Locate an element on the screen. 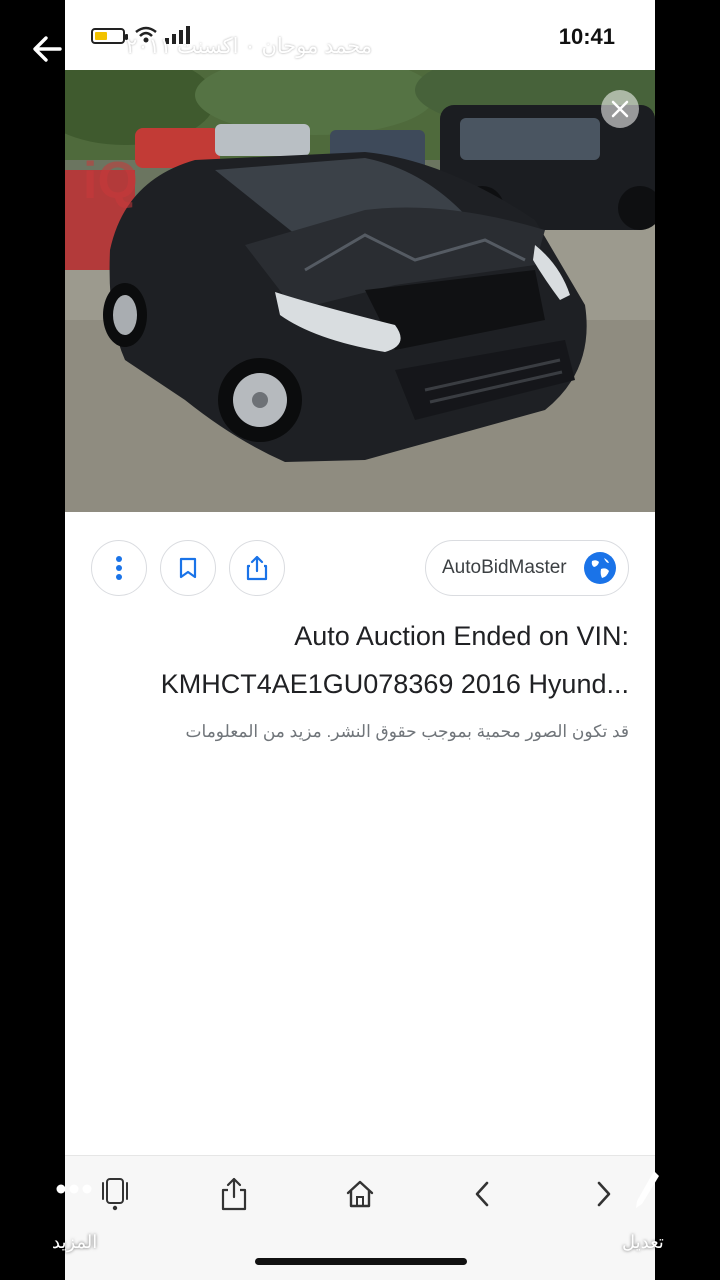 The image size is (720, 1280). share-page-button is located at coordinates (234, 1194).